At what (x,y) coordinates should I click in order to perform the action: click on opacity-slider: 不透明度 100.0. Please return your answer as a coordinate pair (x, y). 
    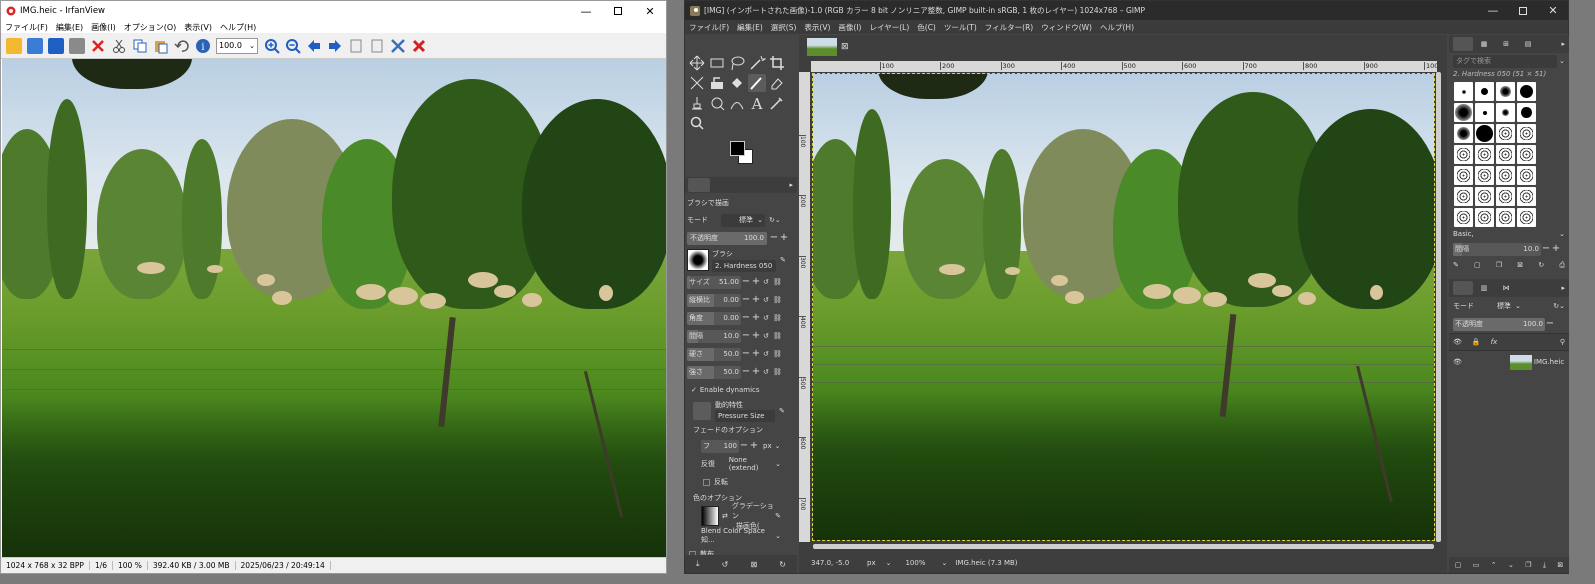
    Looking at the image, I should click on (727, 238).